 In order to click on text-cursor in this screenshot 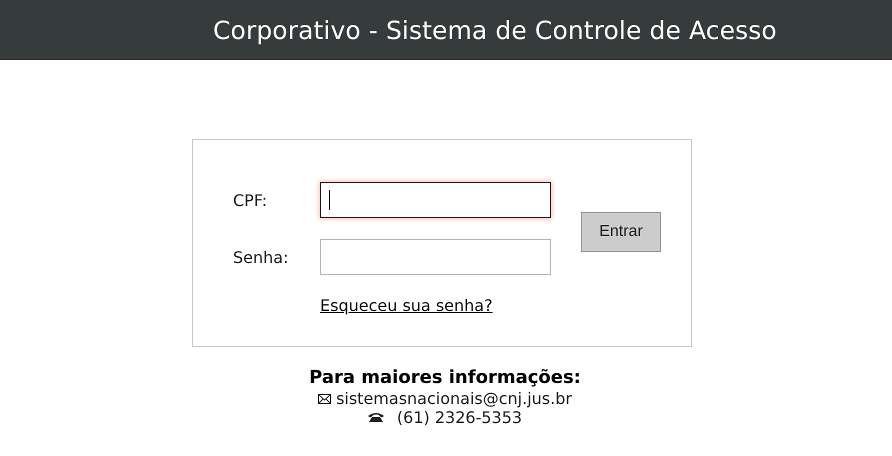, I will do `click(329, 200)`.